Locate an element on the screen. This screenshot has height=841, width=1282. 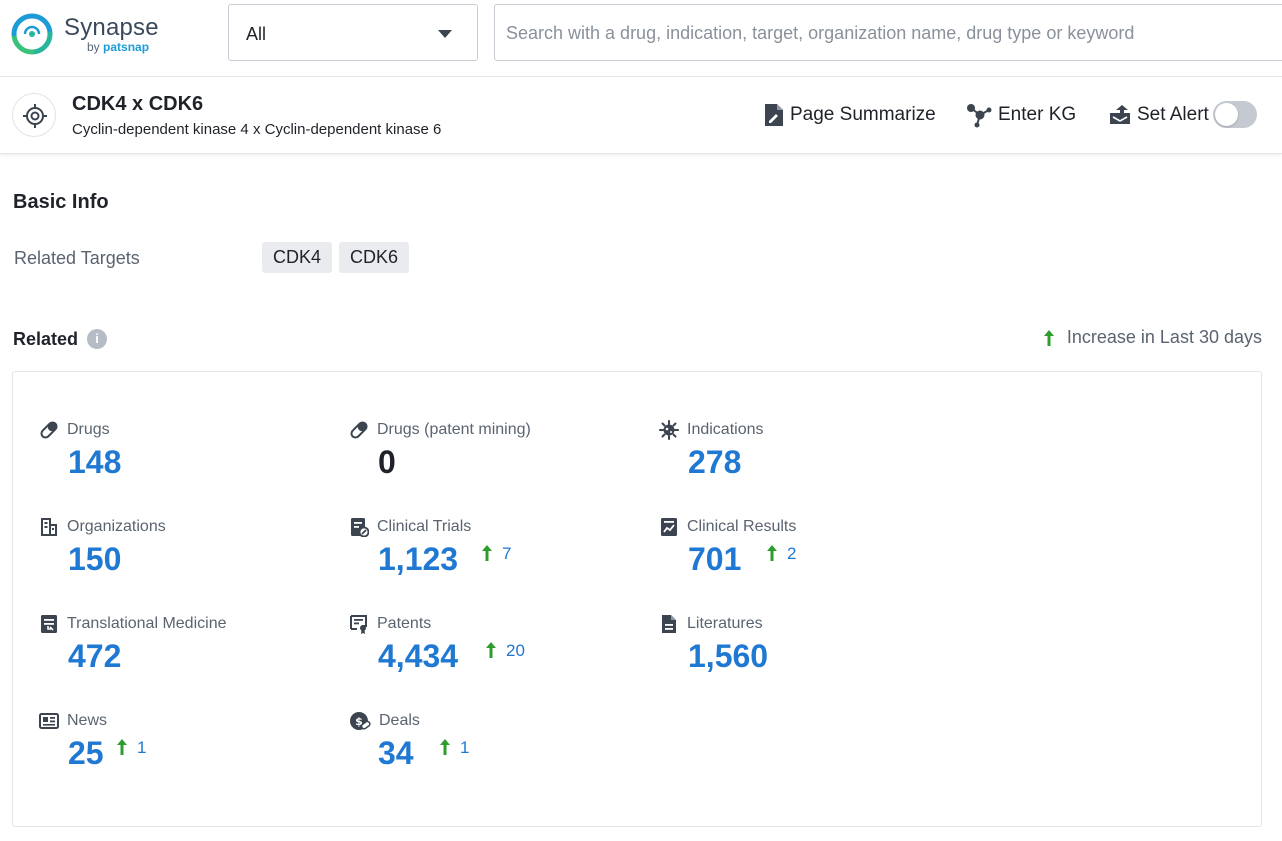
stat-label-row: Drugs (patent mining) is located at coordinates (440, 430).